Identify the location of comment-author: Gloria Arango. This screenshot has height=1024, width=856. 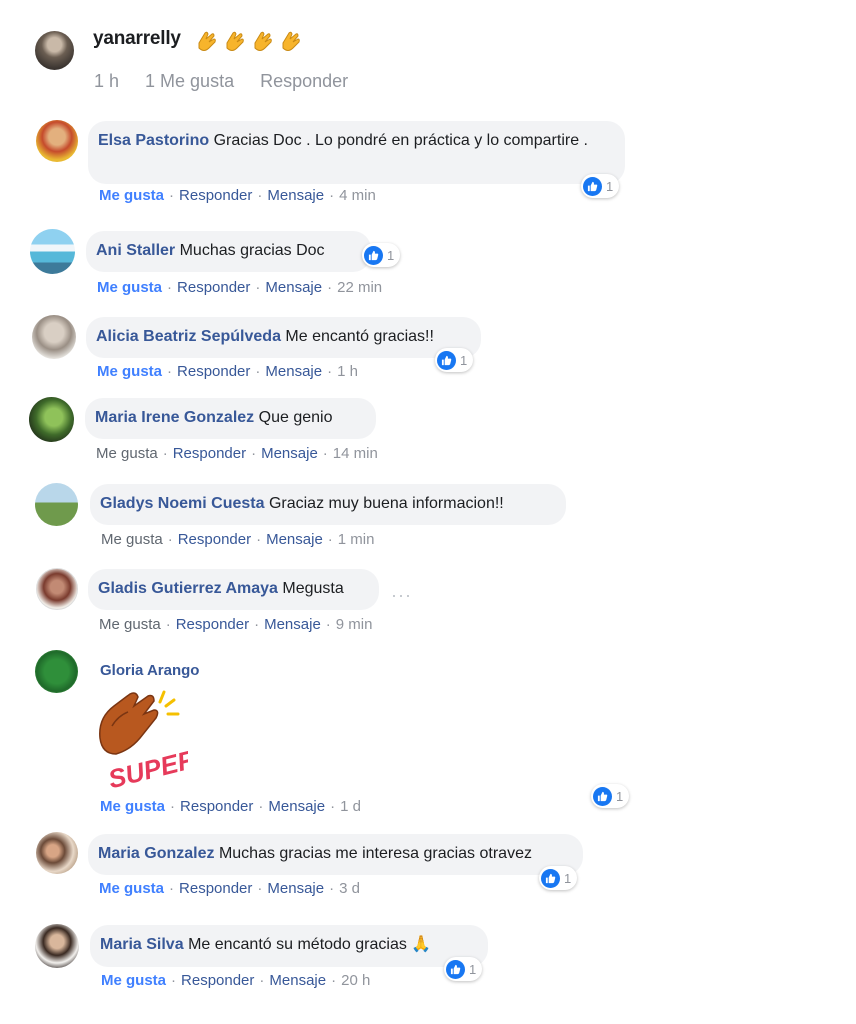
(149, 670).